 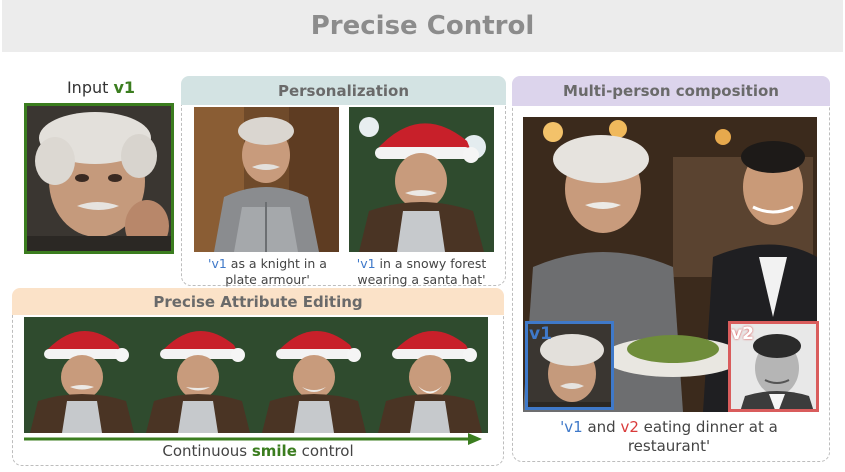 What do you see at coordinates (671, 91) in the screenshot?
I see `multi-person-header: Multi-person composition` at bounding box center [671, 91].